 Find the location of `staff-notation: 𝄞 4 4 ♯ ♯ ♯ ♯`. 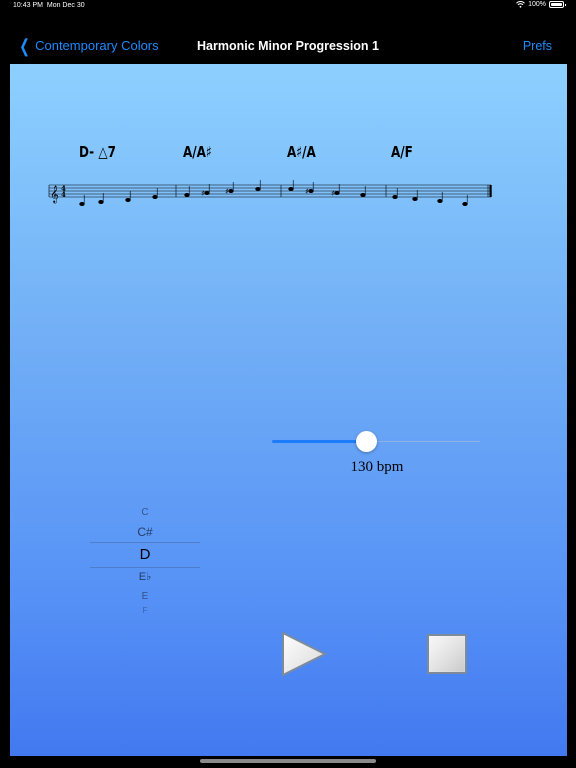

staff-notation: 𝄞 4 4 ♯ ♯ ♯ ♯ is located at coordinates (270, 193).